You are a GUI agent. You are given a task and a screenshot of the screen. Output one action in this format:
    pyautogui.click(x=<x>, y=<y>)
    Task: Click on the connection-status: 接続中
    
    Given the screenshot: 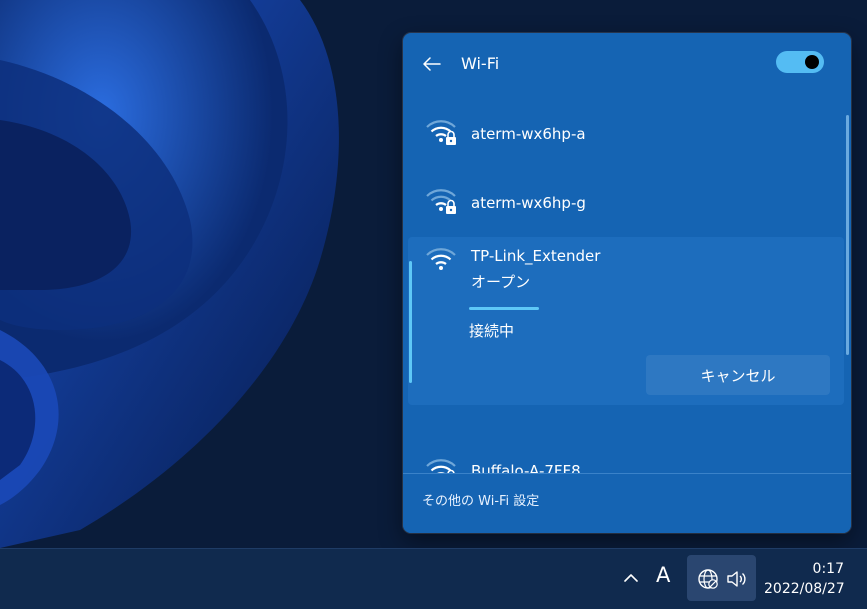 What is the action you would take?
    pyautogui.click(x=492, y=331)
    